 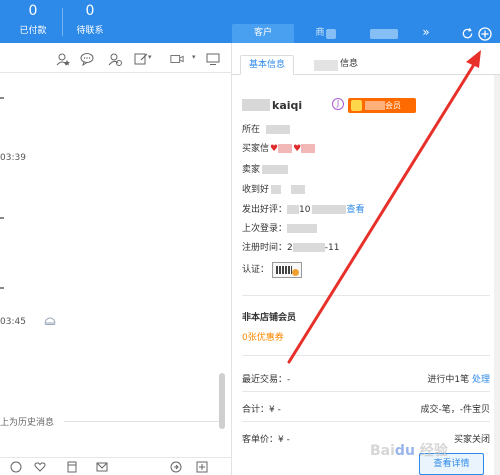 What do you see at coordinates (177, 59) in the screenshot?
I see `video-icon` at bounding box center [177, 59].